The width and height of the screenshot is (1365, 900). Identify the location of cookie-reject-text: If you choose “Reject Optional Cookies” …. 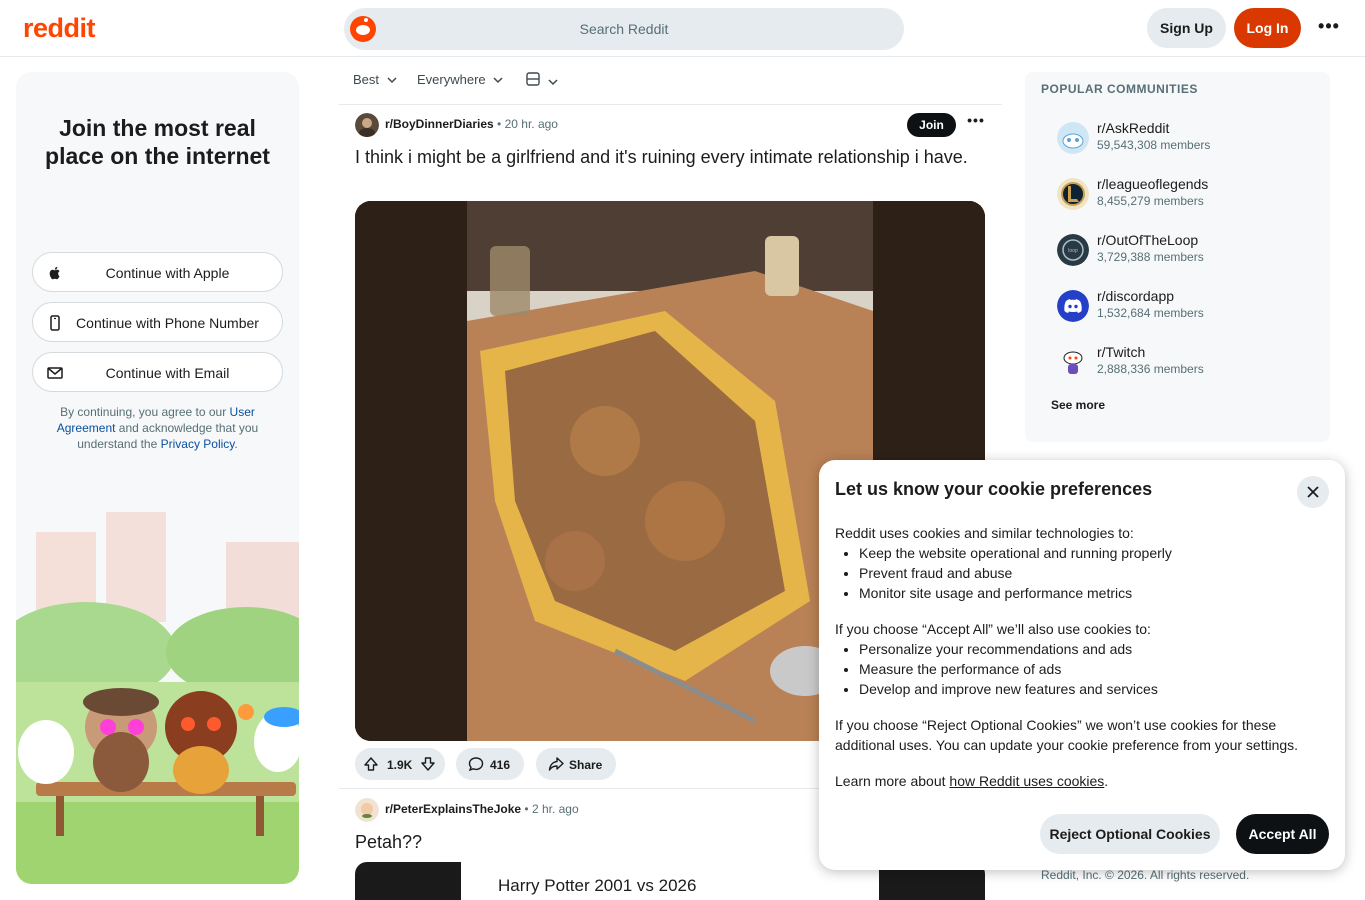
(1067, 735).